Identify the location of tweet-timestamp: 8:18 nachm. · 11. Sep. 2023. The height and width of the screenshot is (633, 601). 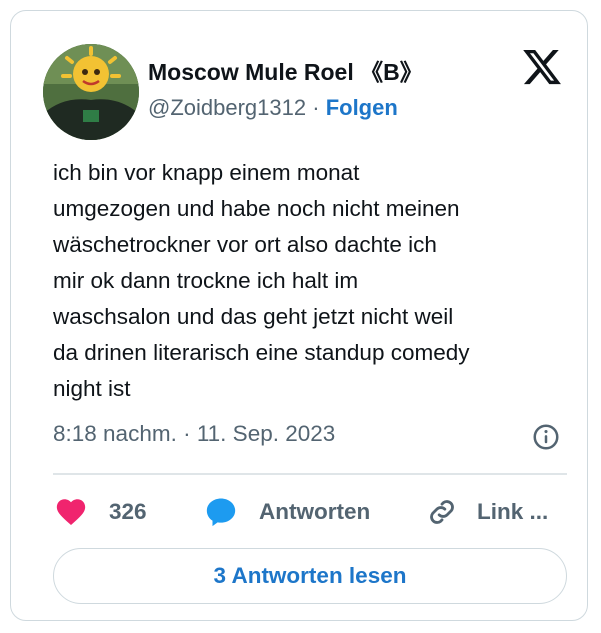
(194, 434).